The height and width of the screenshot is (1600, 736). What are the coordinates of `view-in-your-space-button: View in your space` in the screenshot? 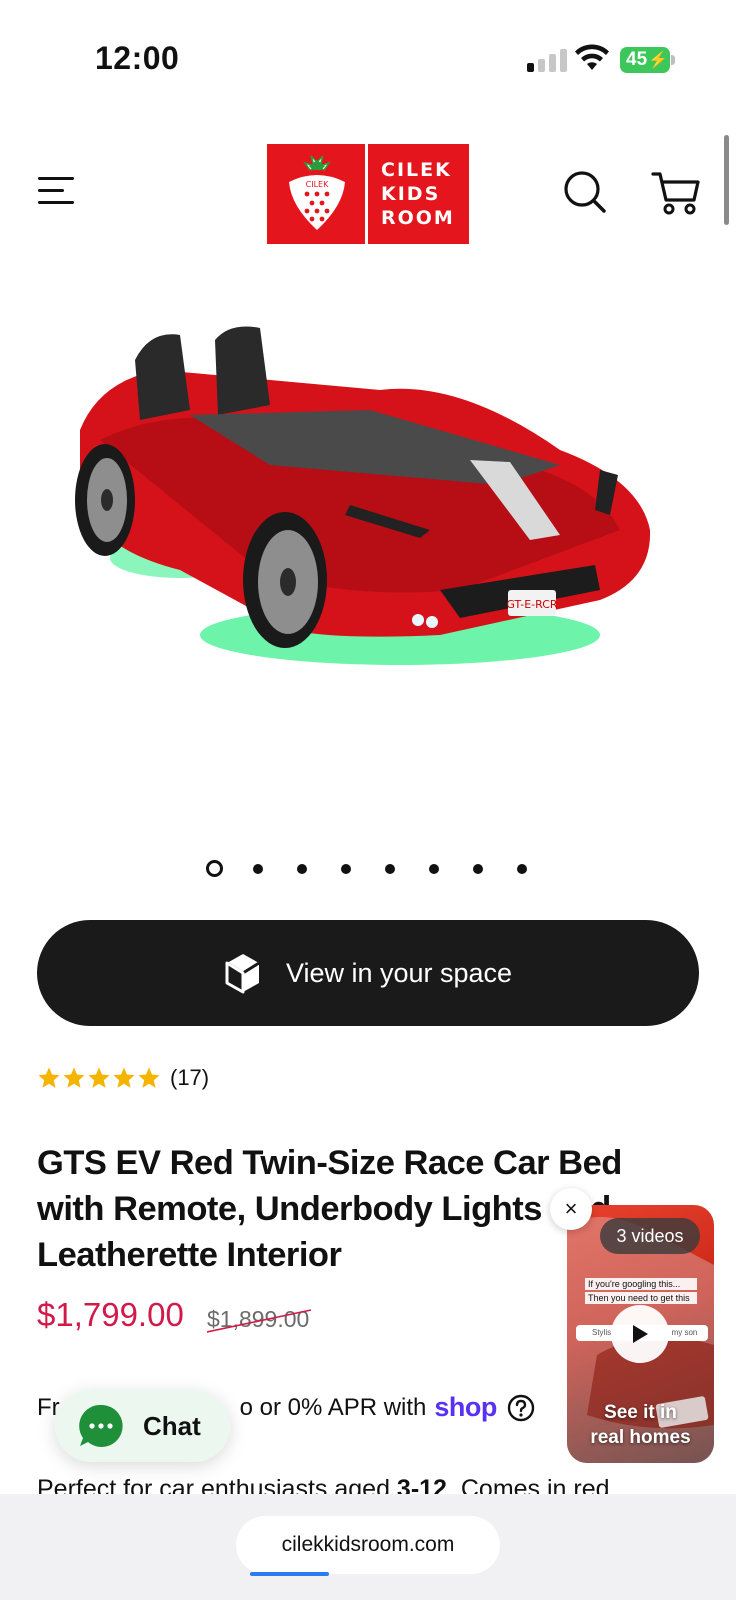 It's located at (368, 973).